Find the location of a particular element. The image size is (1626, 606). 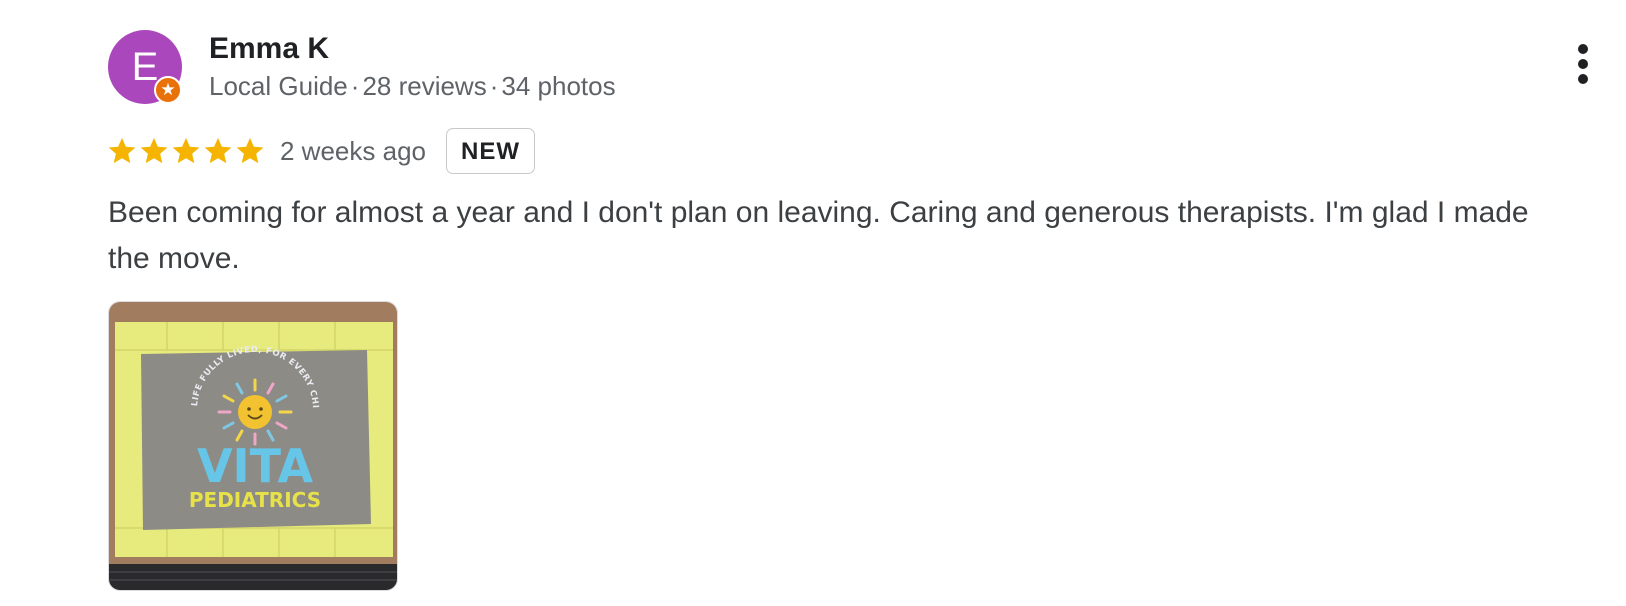

more-options-button is located at coordinates (1583, 66).